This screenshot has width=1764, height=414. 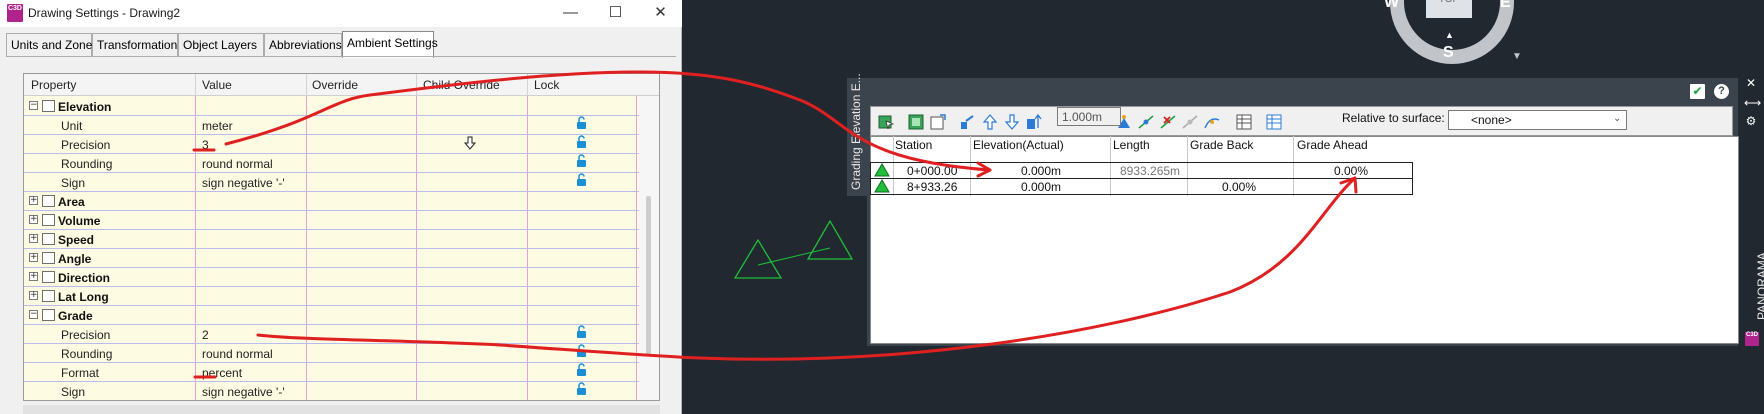 I want to click on group-direction: Direction, so click(x=84, y=278).